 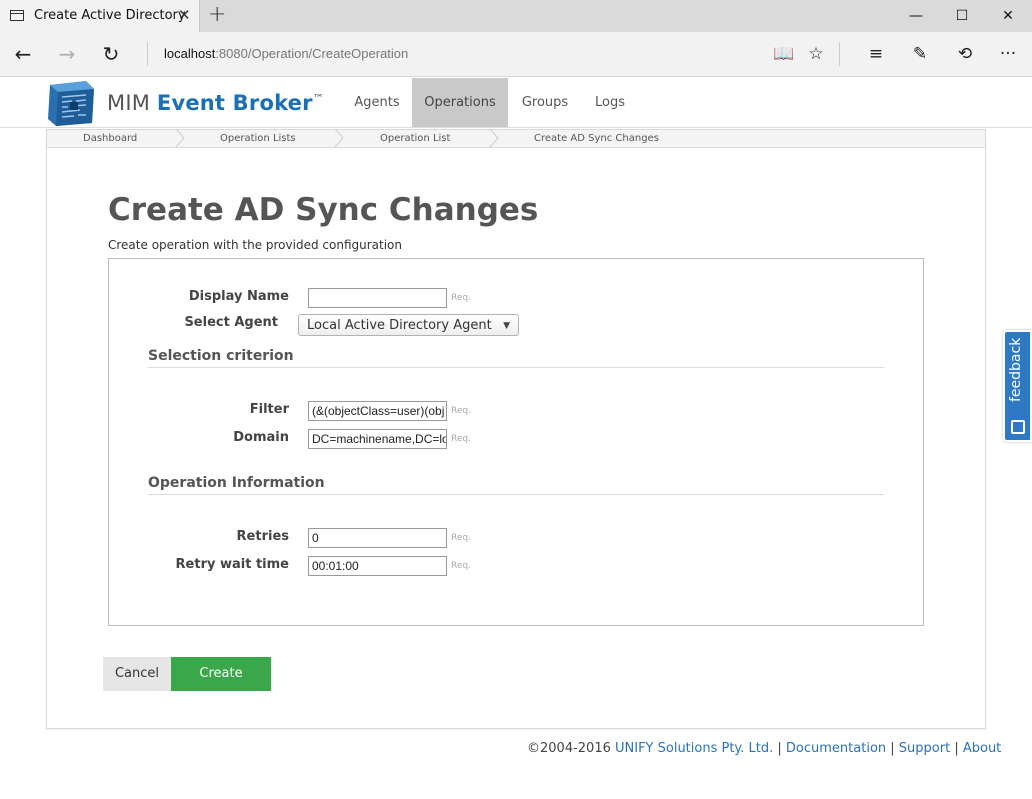 What do you see at coordinates (982, 748) in the screenshot?
I see `footer-about-link: About` at bounding box center [982, 748].